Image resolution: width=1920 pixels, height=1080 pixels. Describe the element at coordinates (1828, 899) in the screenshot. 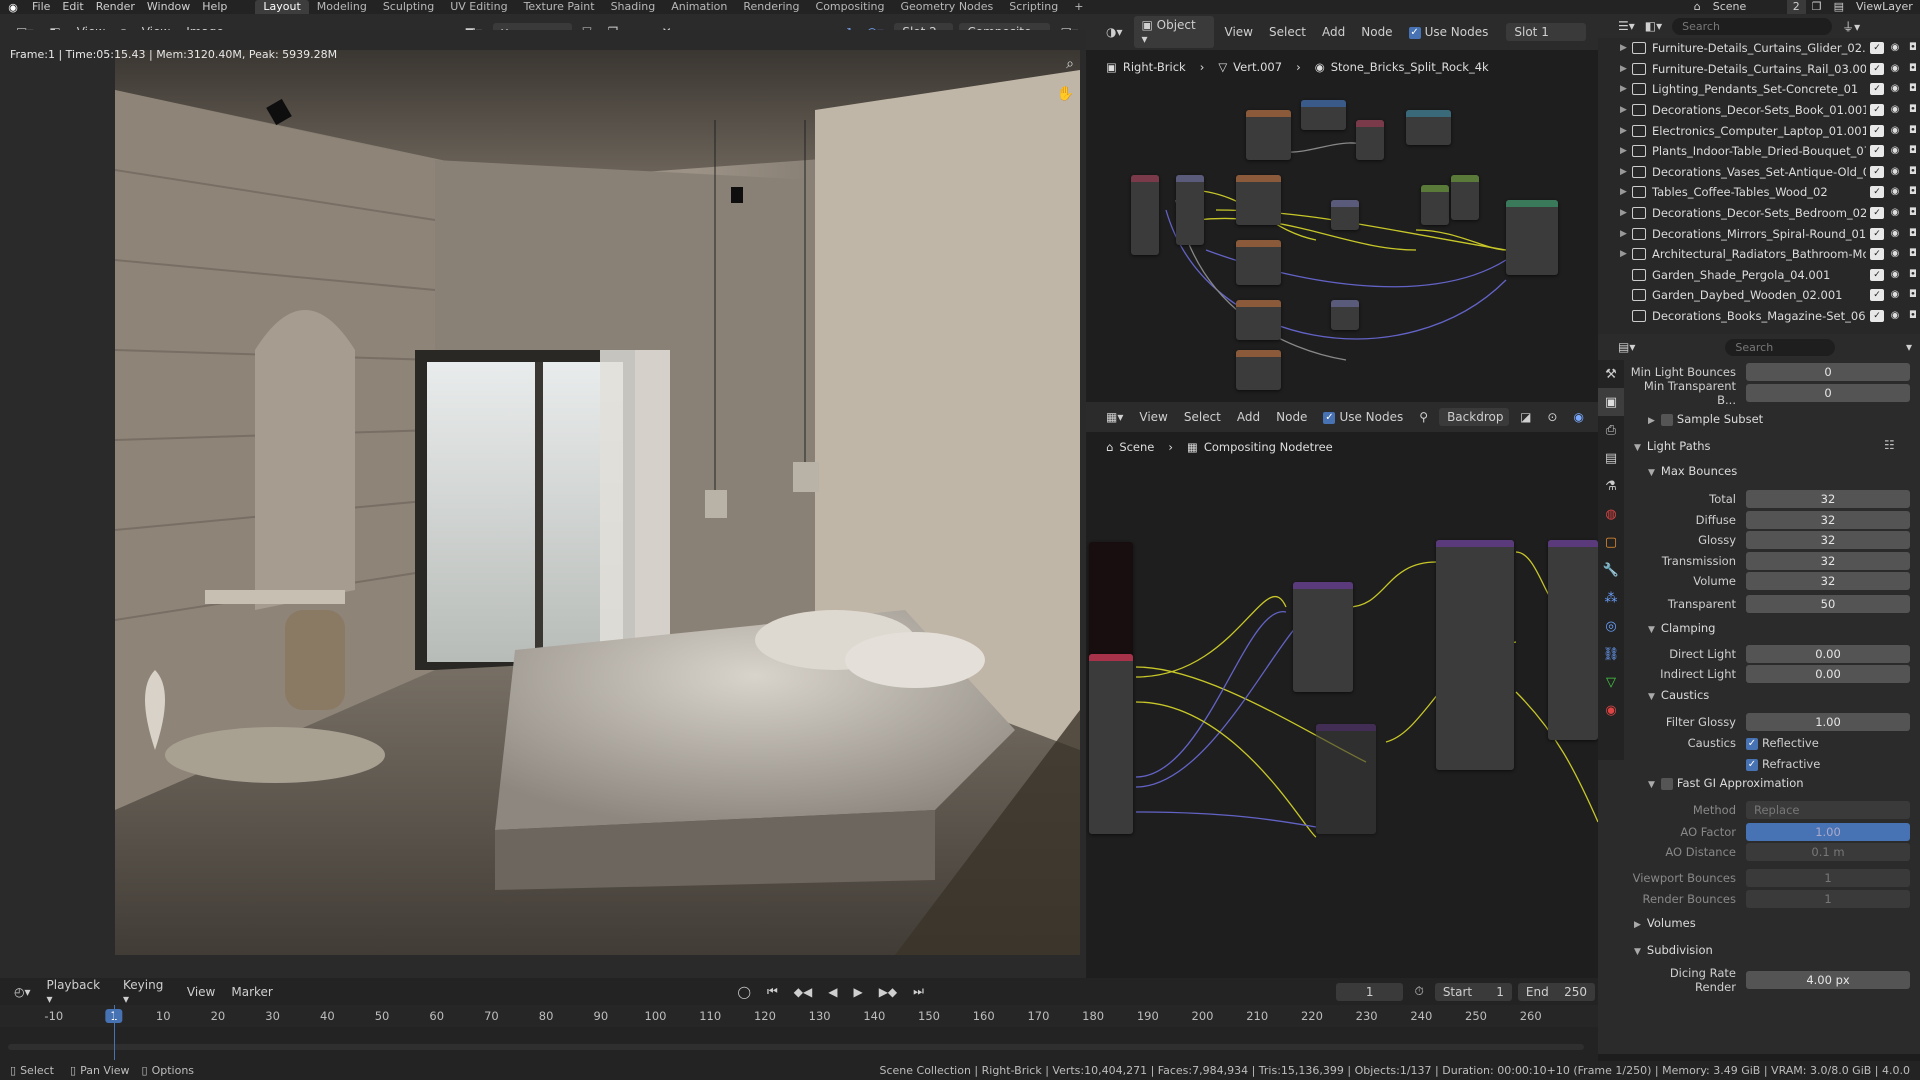

I see `render-bounces-field: 1` at that location.